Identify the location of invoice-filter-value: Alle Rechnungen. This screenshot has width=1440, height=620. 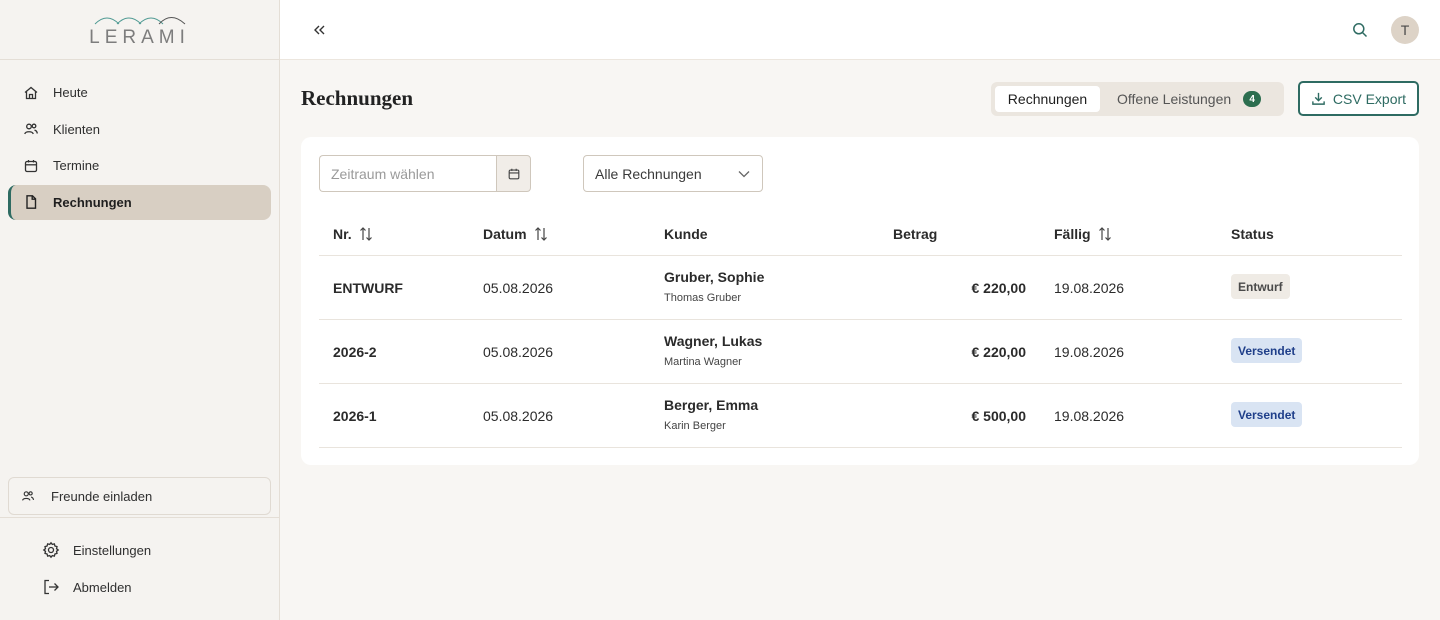
(648, 173).